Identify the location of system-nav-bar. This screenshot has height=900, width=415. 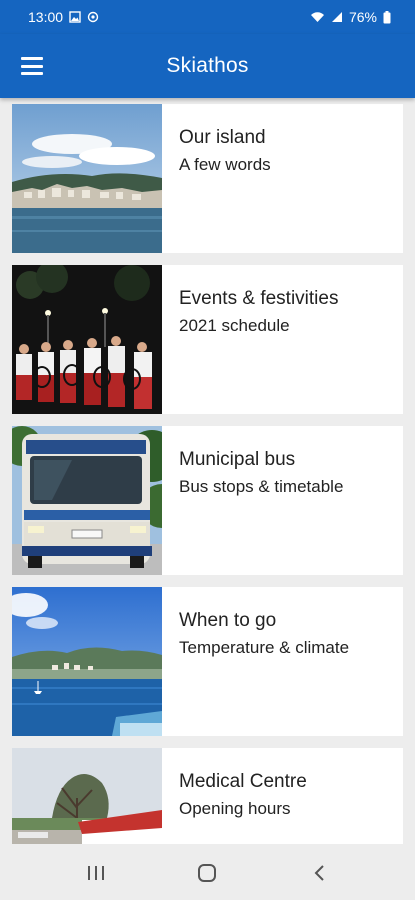
(207, 873).